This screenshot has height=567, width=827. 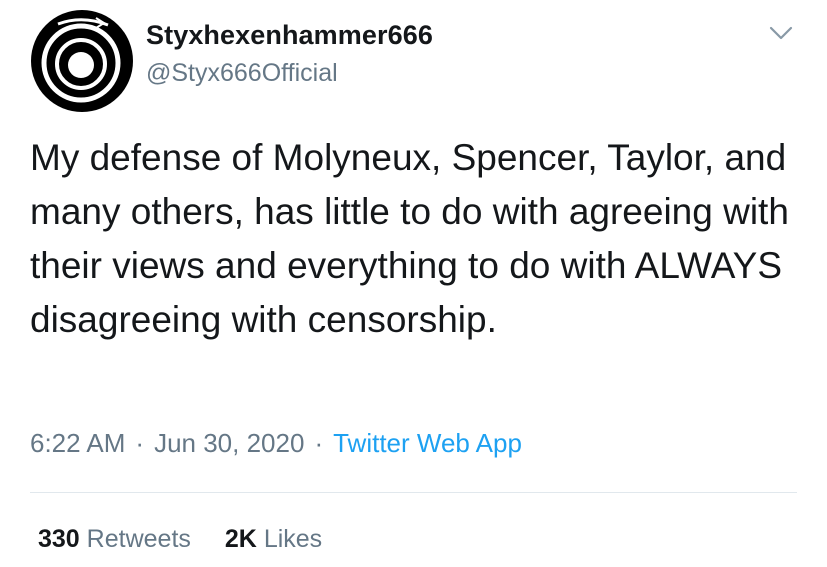 I want to click on likes-count: 2K, so click(x=240, y=539).